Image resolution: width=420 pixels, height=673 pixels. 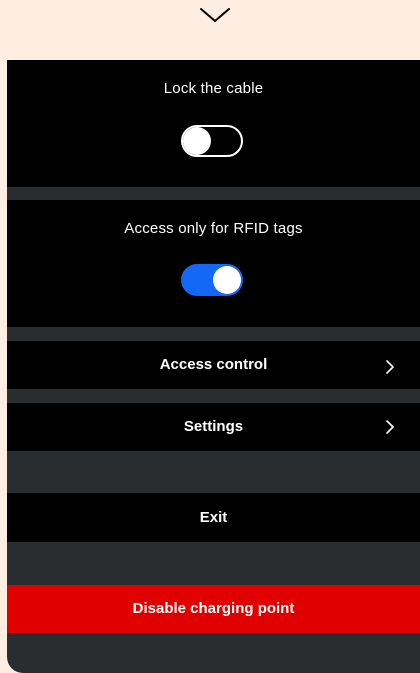 I want to click on collapse-button, so click(x=215, y=15).